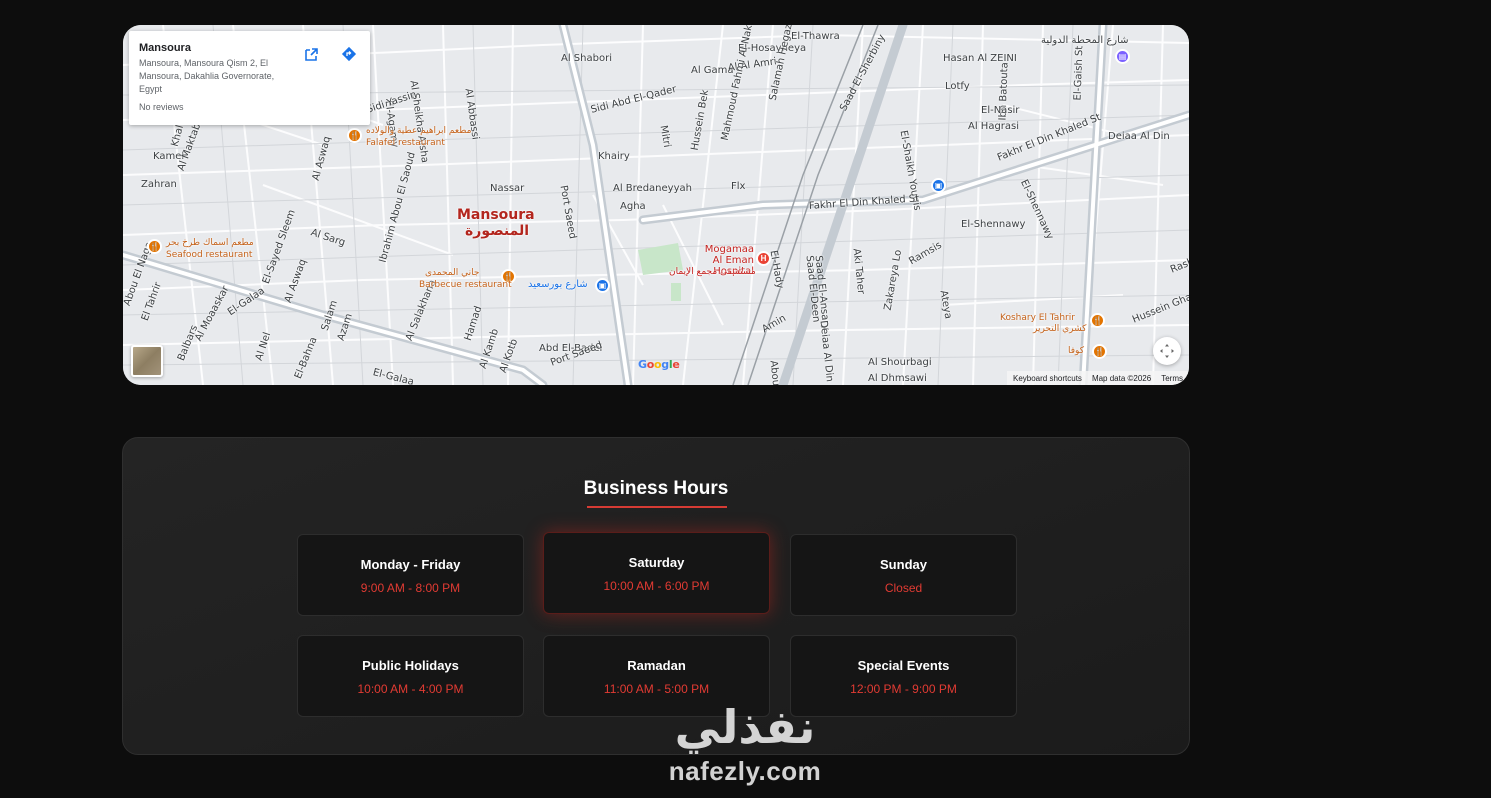  What do you see at coordinates (993, 224) in the screenshot?
I see `street-label: El-Shennawy` at bounding box center [993, 224].